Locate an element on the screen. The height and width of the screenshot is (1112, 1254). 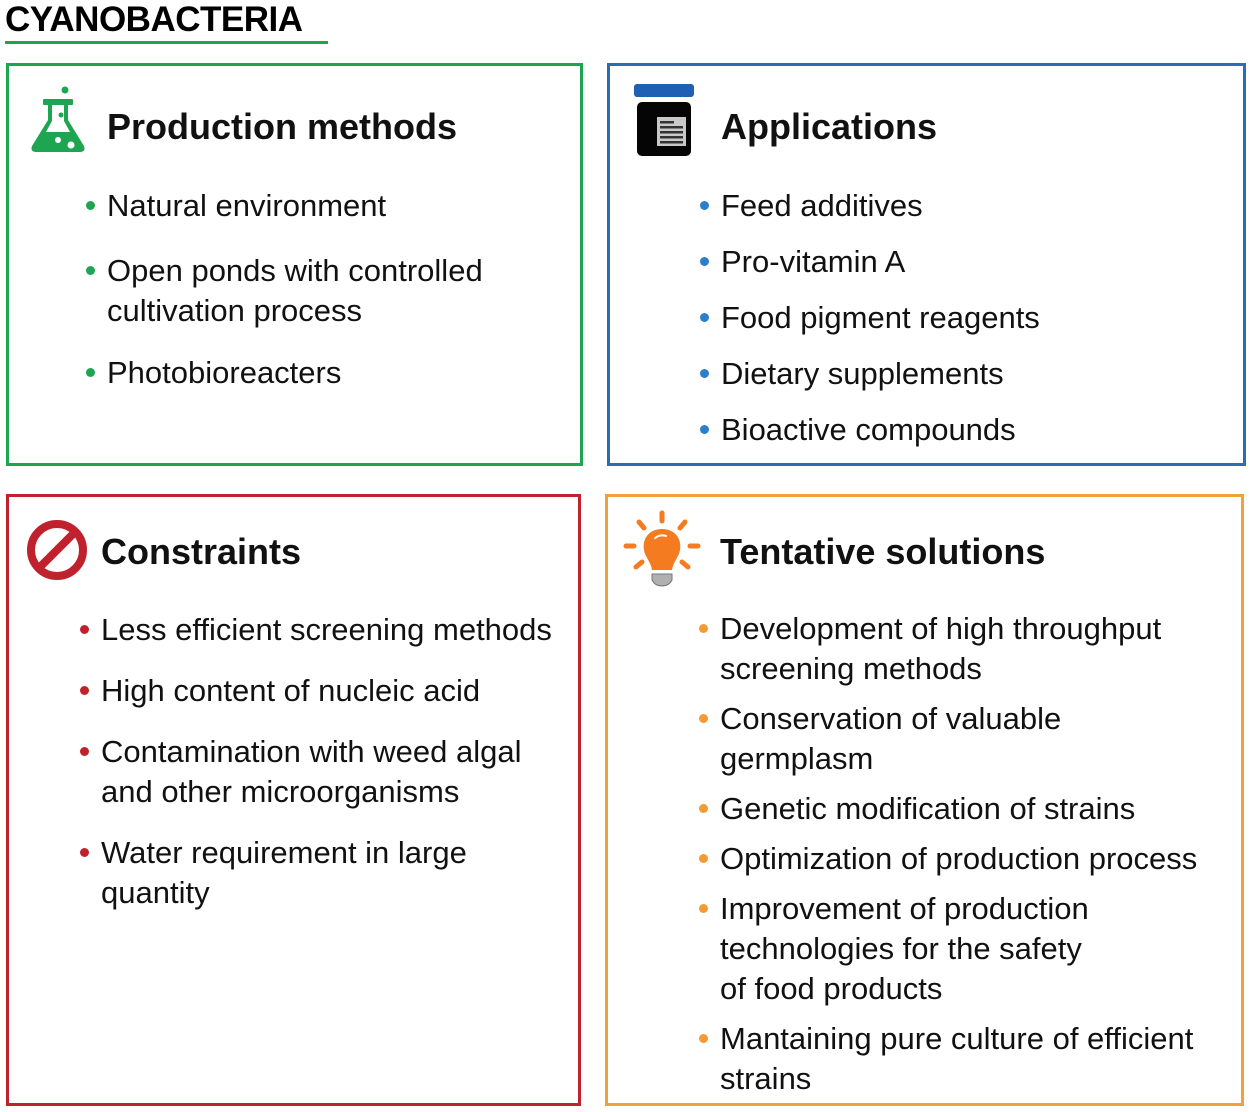
tentative-solutions-heading: Tentative solutions is located at coordinates (883, 551).